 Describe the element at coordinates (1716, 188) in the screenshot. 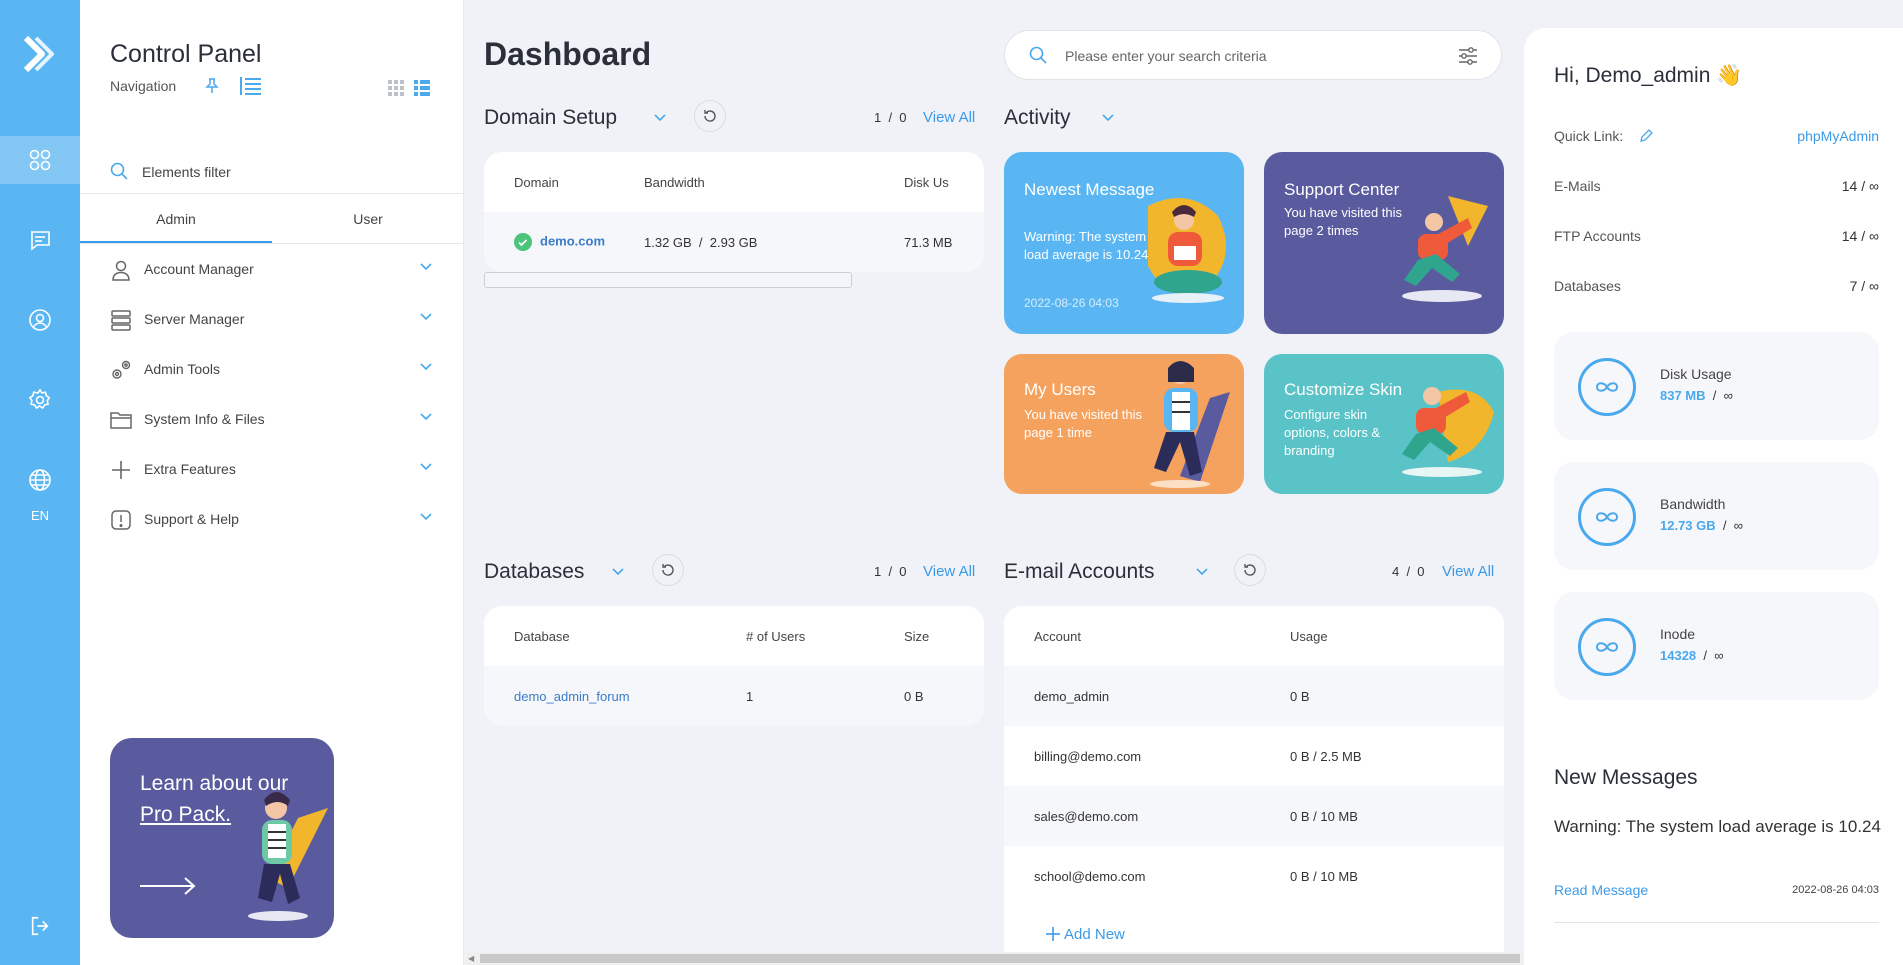

I see `stat-row-emails: E-Mails 14 / ∞` at that location.